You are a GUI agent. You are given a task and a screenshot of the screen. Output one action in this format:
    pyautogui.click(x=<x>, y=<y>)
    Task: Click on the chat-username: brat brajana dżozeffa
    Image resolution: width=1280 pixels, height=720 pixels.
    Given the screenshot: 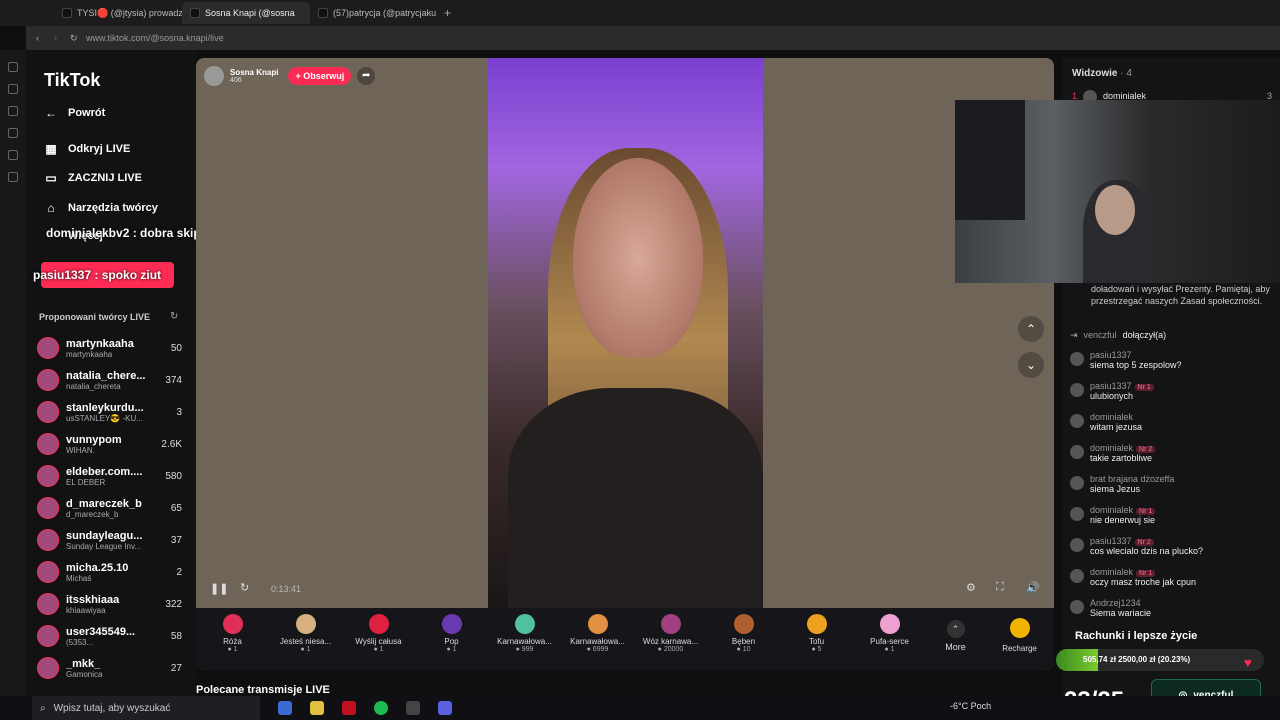 What is the action you would take?
    pyautogui.click(x=1132, y=479)
    